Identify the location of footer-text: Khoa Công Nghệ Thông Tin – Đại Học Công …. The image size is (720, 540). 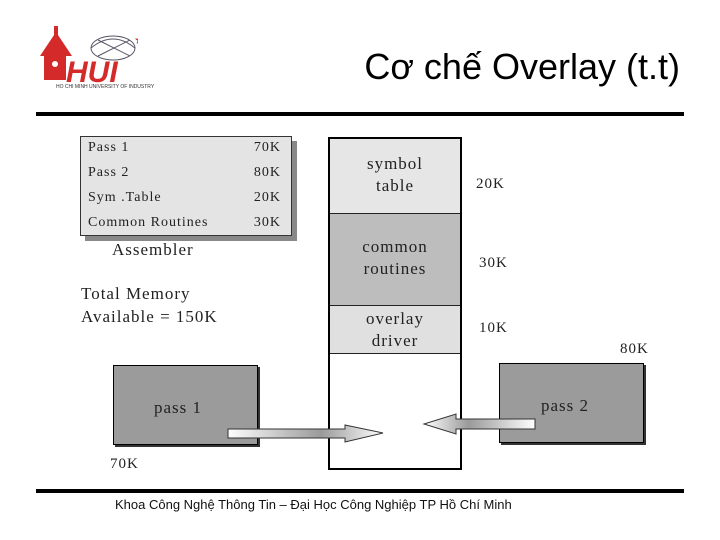
(313, 504).